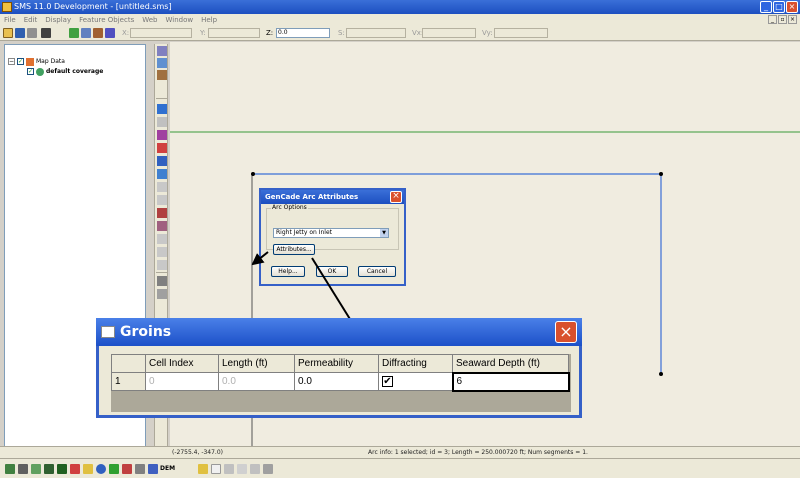 The width and height of the screenshot is (800, 478). What do you see at coordinates (162, 200) in the screenshot?
I see `merge-icon` at bounding box center [162, 200].